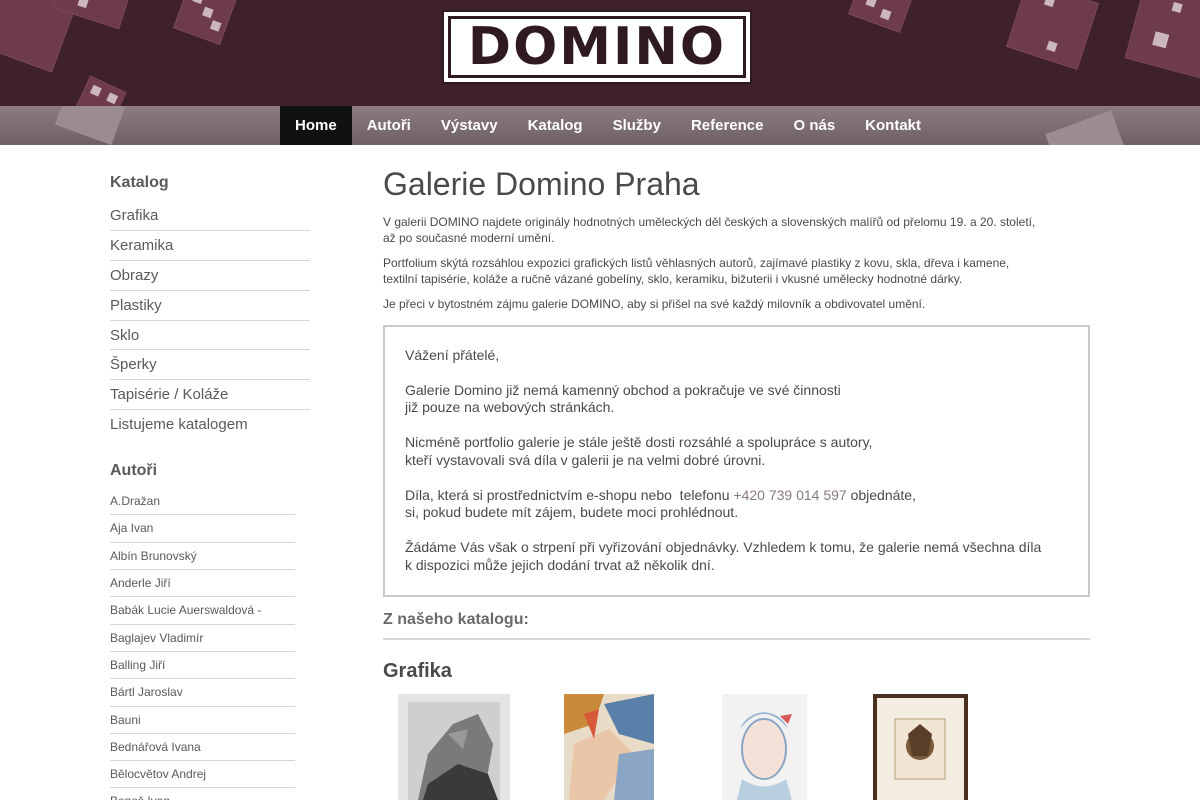 The image size is (1200, 800). Describe the element at coordinates (202, 794) in the screenshot. I see `author-link: Beneš Ivan` at that location.